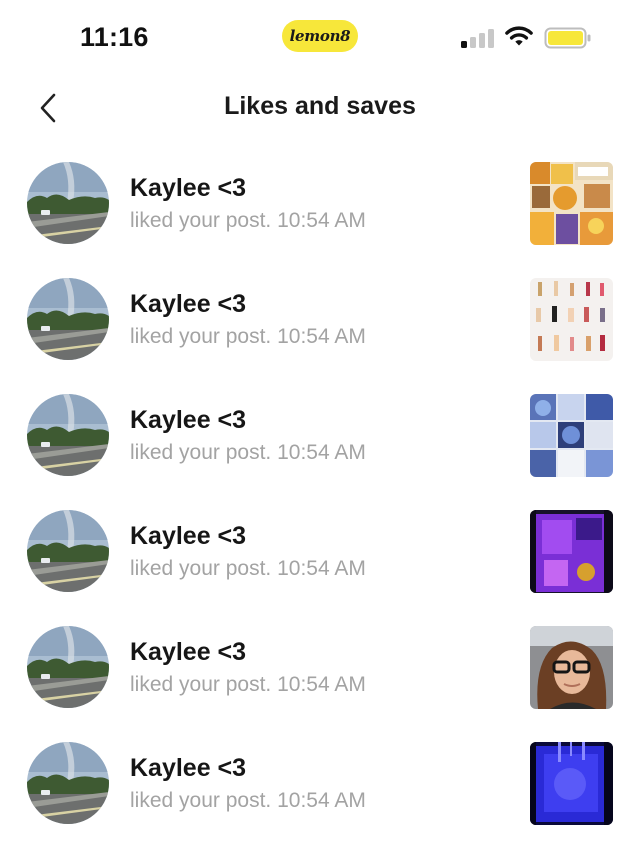 This screenshot has width=640, height=853. What do you see at coordinates (567, 38) in the screenshot?
I see `battery-icon` at bounding box center [567, 38].